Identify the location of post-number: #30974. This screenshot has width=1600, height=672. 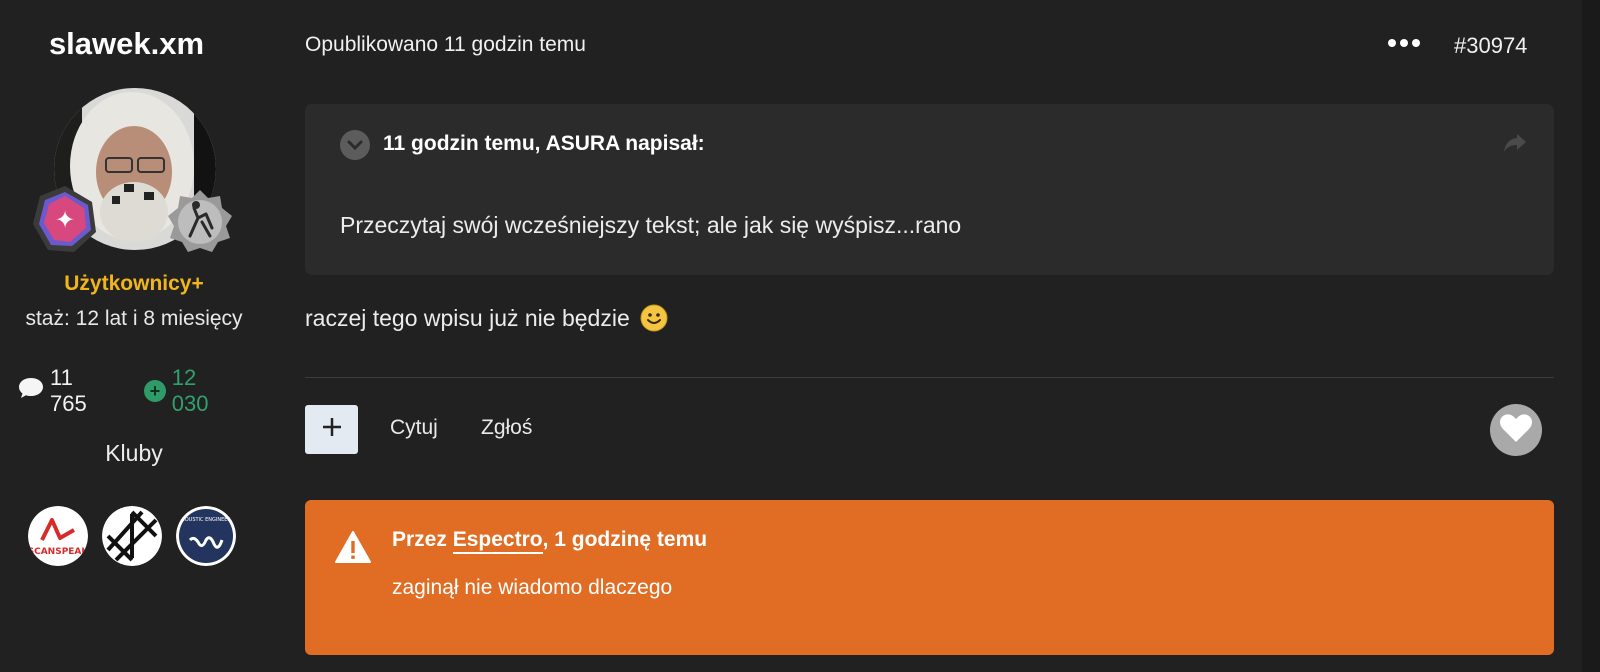
(1490, 46).